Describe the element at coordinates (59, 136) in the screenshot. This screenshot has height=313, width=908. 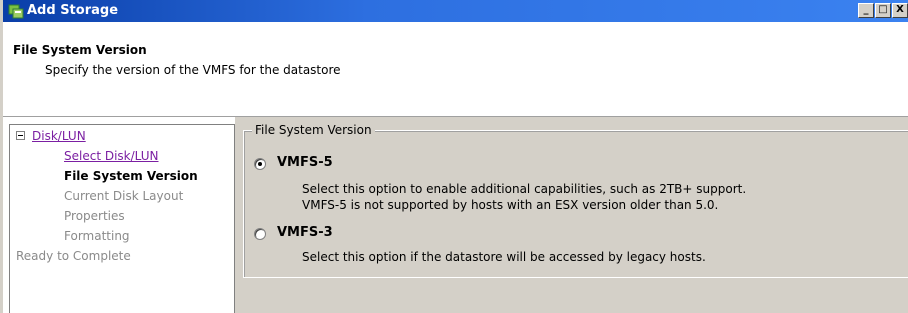
I see `sidebar-item-disk-lun: Disk/LUN` at that location.